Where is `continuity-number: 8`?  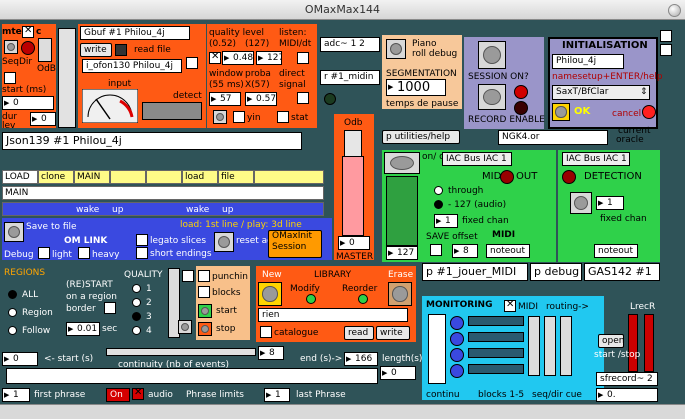
continuity-number: 8 is located at coordinates (271, 353).